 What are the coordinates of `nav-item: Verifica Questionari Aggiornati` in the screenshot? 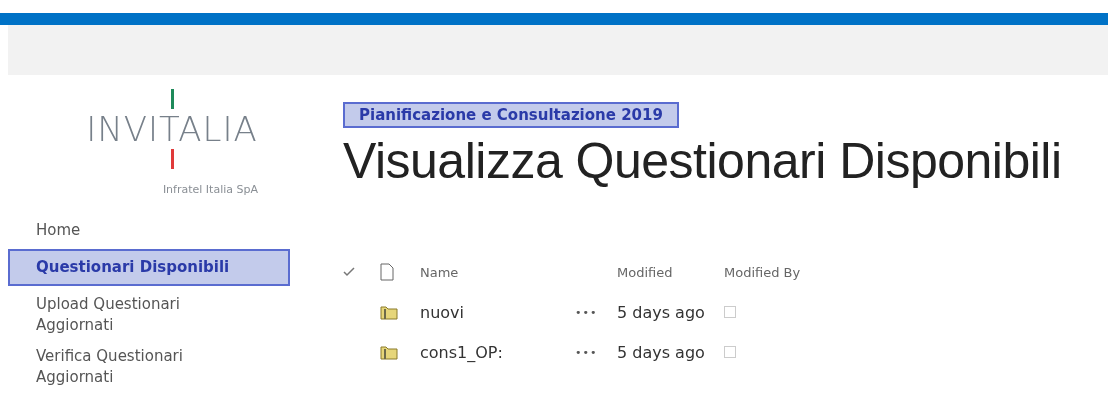 It's located at (141, 367).